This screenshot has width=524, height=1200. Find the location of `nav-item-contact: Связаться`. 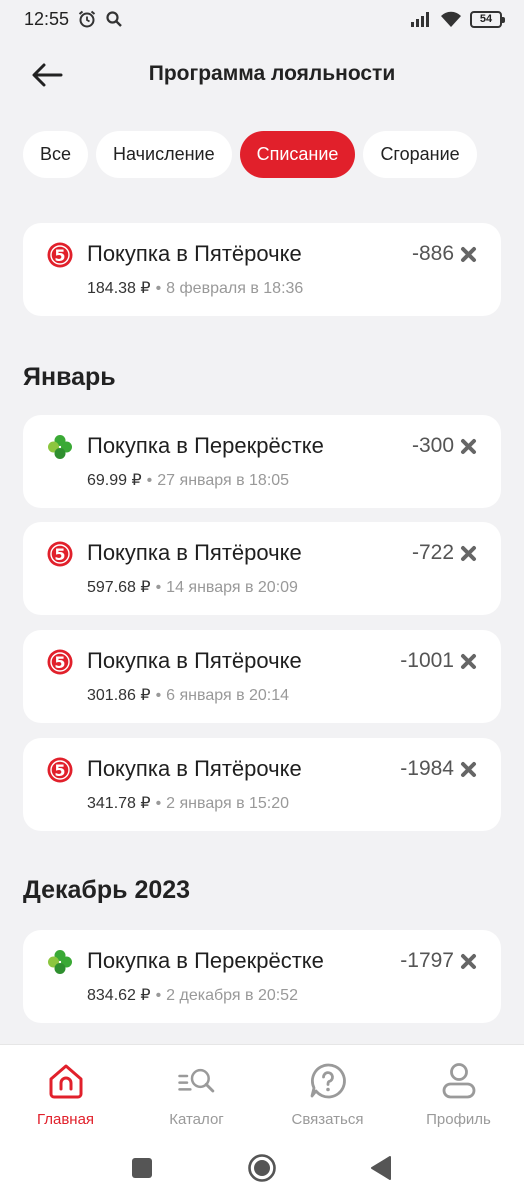

nav-item-contact: Связаться is located at coordinates (327, 1092).